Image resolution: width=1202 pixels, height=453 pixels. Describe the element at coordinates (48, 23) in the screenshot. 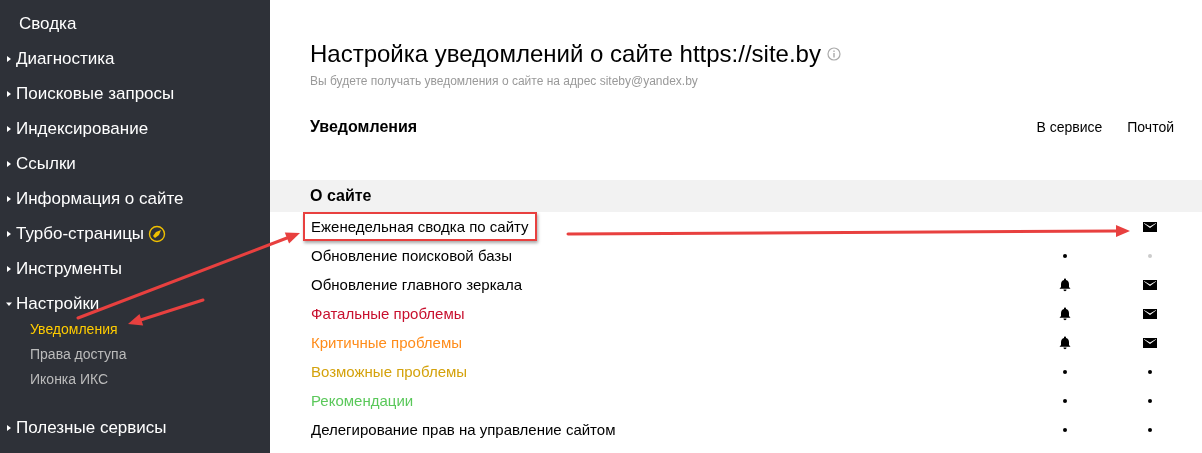

I see `sidebar-item: Сводка` at that location.